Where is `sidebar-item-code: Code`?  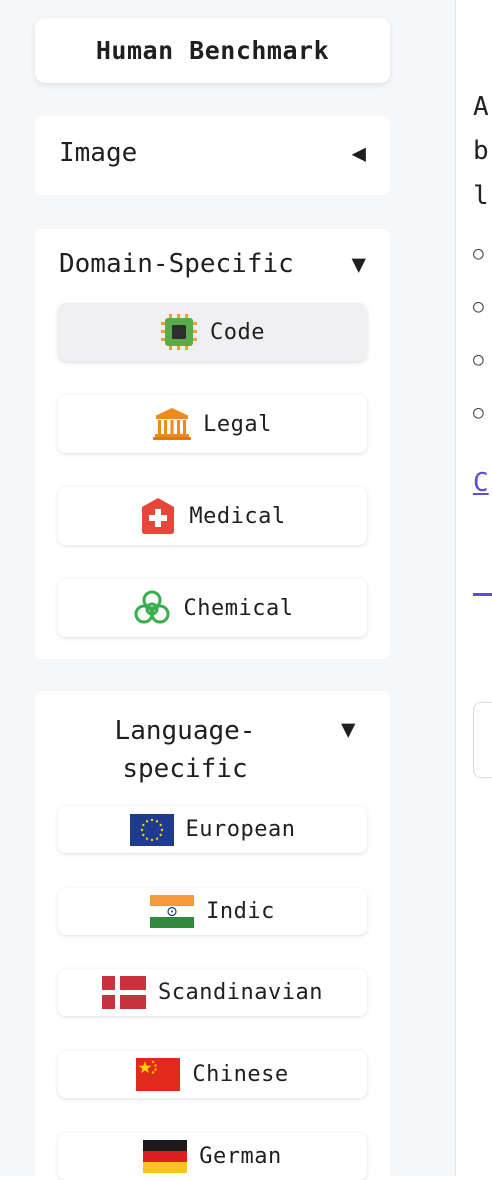 sidebar-item-code: Code is located at coordinates (212, 332).